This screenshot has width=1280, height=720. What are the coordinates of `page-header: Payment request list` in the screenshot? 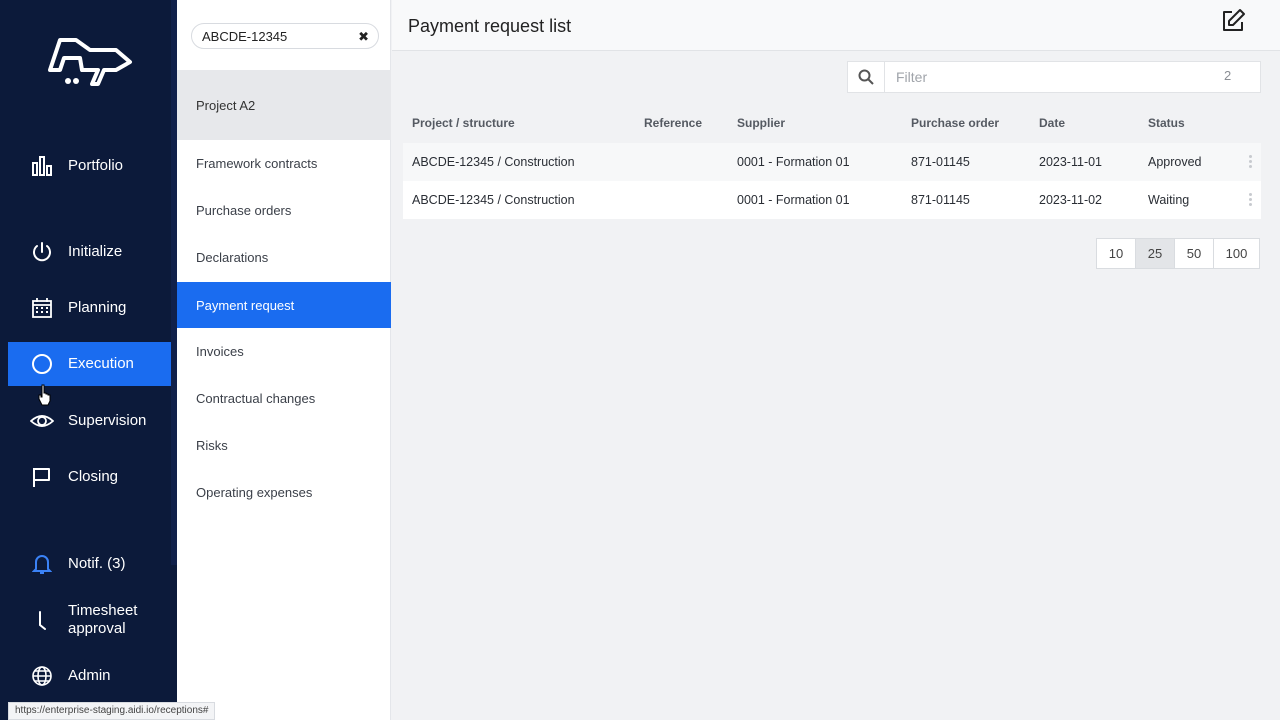 It's located at (836, 25).